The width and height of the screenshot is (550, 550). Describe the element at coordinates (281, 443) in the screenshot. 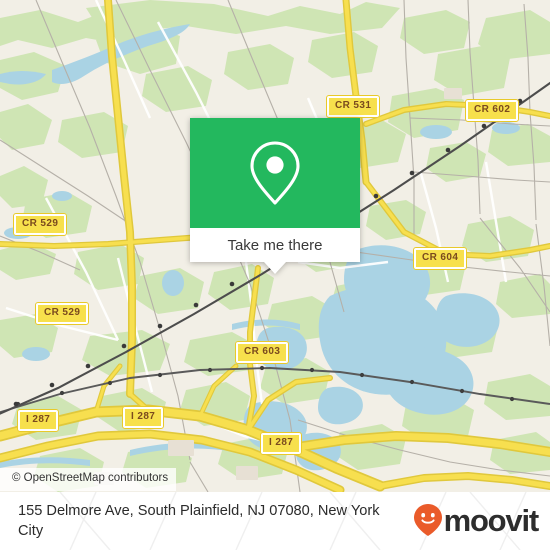

I see `road-shield-i-287-east: I 287` at that location.